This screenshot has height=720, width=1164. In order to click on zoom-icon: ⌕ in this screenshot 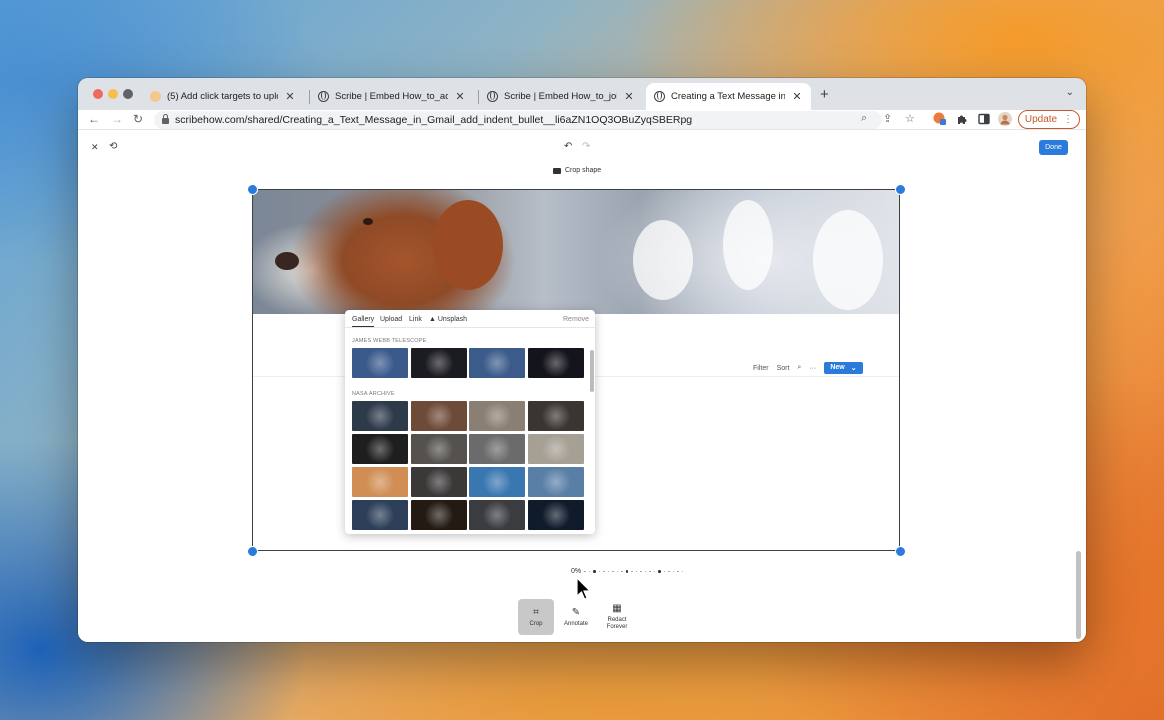, I will do `click(864, 118)`.